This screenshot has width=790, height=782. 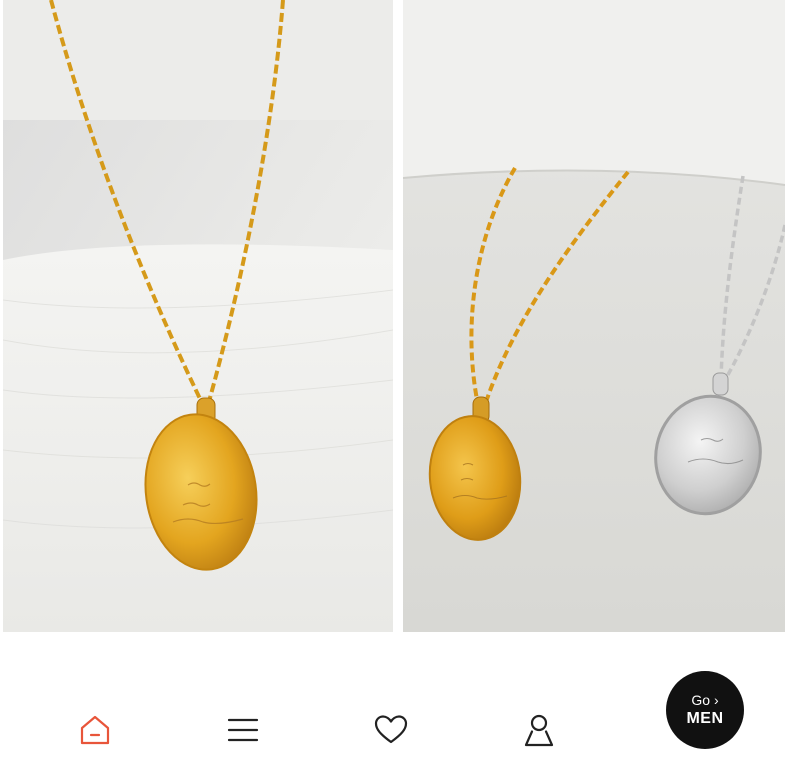 I want to click on nav-menu-button, so click(x=243, y=730).